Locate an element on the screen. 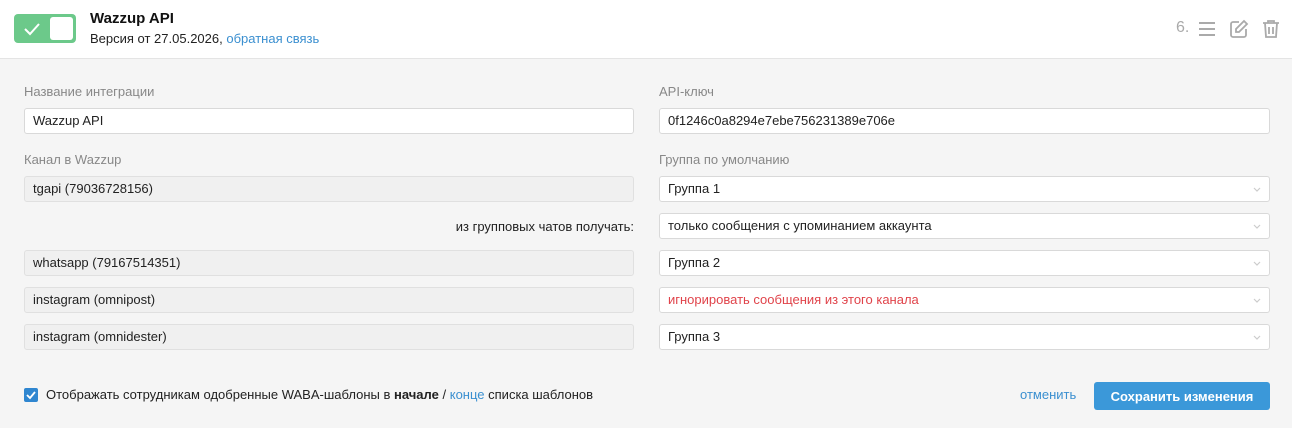  save-changes-button: Сохранить изменения is located at coordinates (1182, 396).